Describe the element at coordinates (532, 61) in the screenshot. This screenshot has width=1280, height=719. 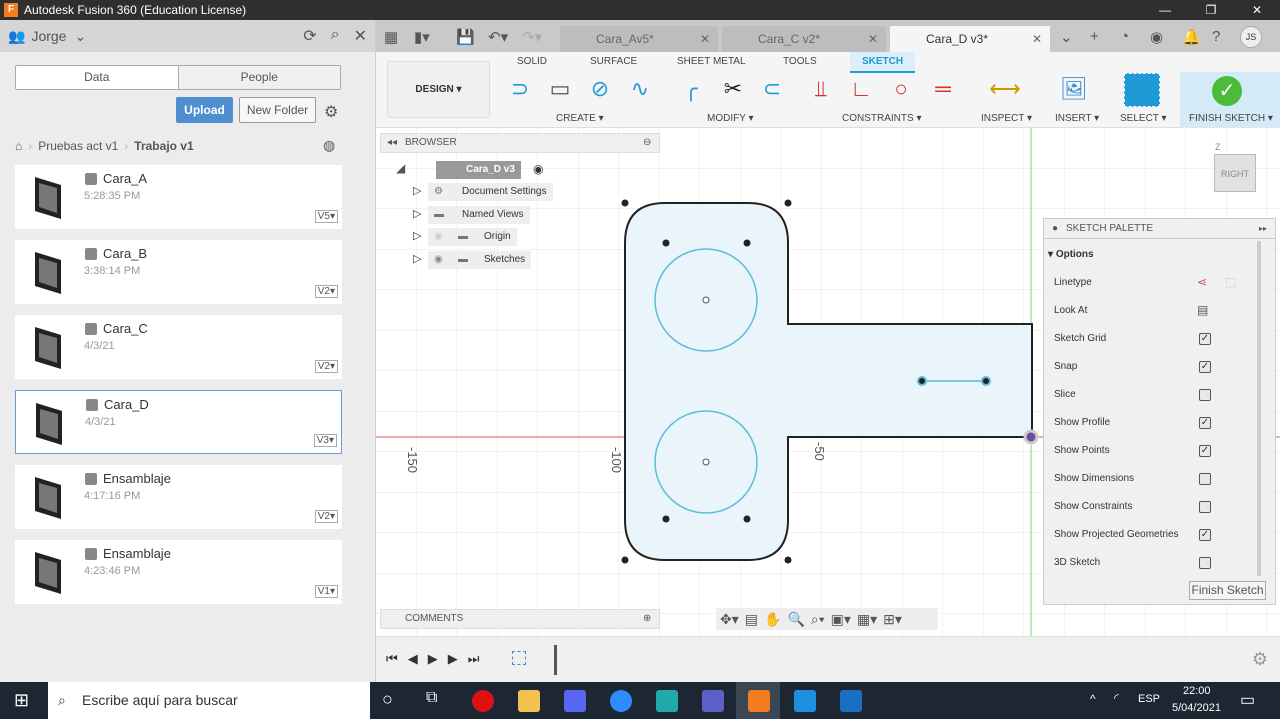
I see `tab-solid: SOLID` at that location.